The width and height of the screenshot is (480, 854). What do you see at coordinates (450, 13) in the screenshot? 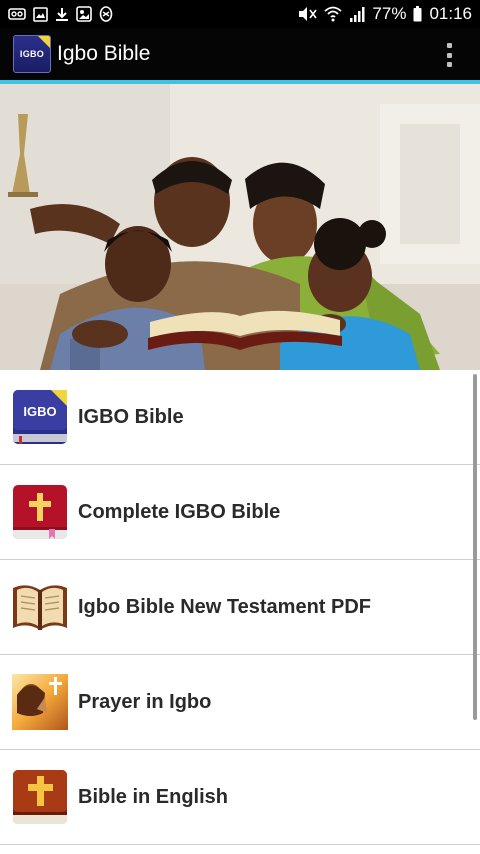
I see `clock: 01:16` at bounding box center [450, 13].